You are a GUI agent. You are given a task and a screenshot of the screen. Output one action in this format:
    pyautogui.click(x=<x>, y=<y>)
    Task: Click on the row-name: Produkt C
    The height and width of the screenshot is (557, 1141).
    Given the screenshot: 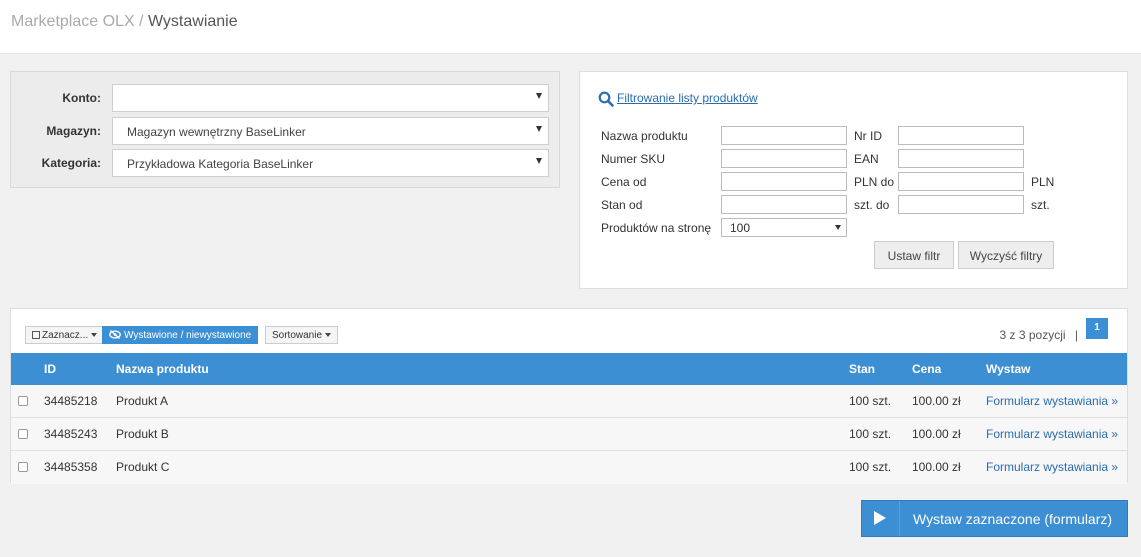 What is the action you would take?
    pyautogui.click(x=143, y=467)
    